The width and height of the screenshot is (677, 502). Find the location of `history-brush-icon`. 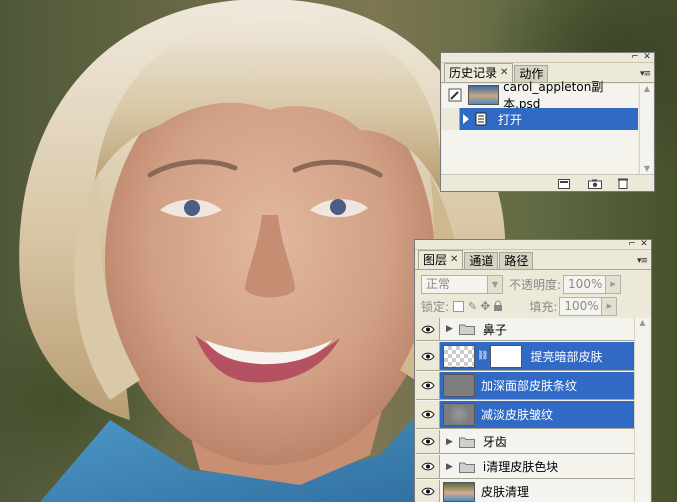

history-brush-icon is located at coordinates (455, 95).